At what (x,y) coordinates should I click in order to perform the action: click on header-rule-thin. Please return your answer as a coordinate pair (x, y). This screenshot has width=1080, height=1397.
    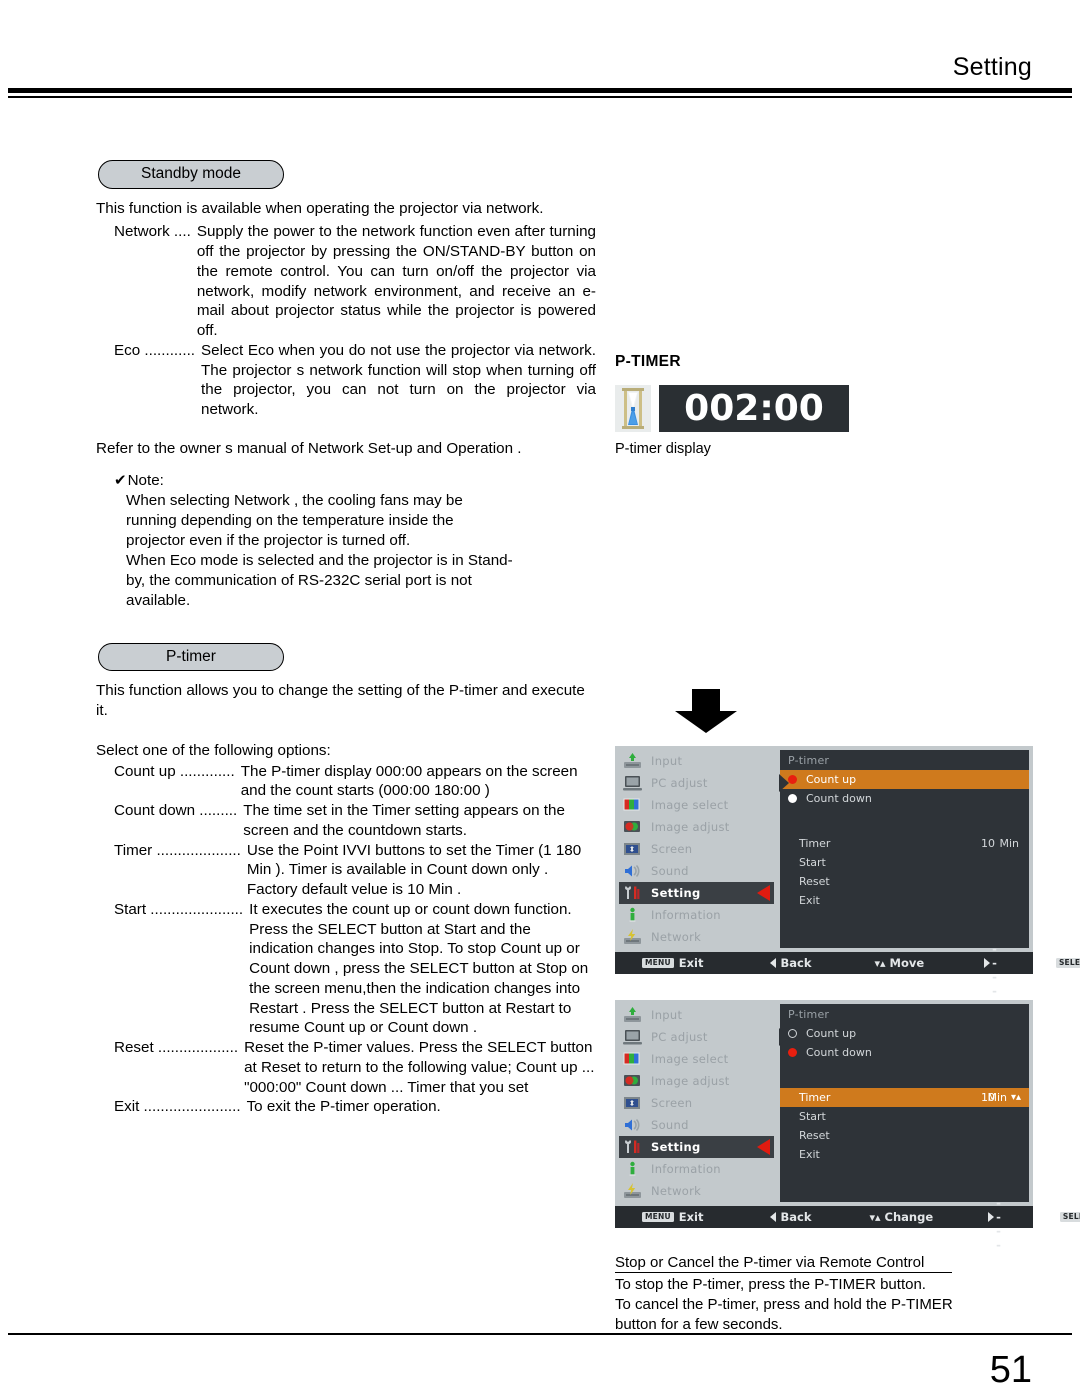
    Looking at the image, I should click on (540, 97).